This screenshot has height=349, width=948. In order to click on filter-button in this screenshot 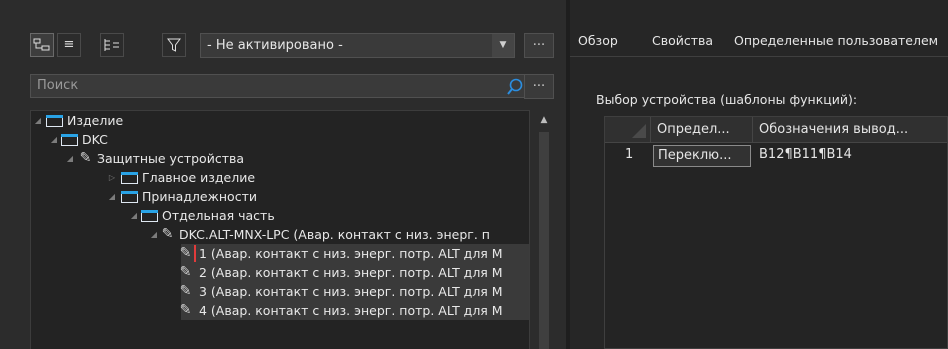, I will do `click(174, 45)`.